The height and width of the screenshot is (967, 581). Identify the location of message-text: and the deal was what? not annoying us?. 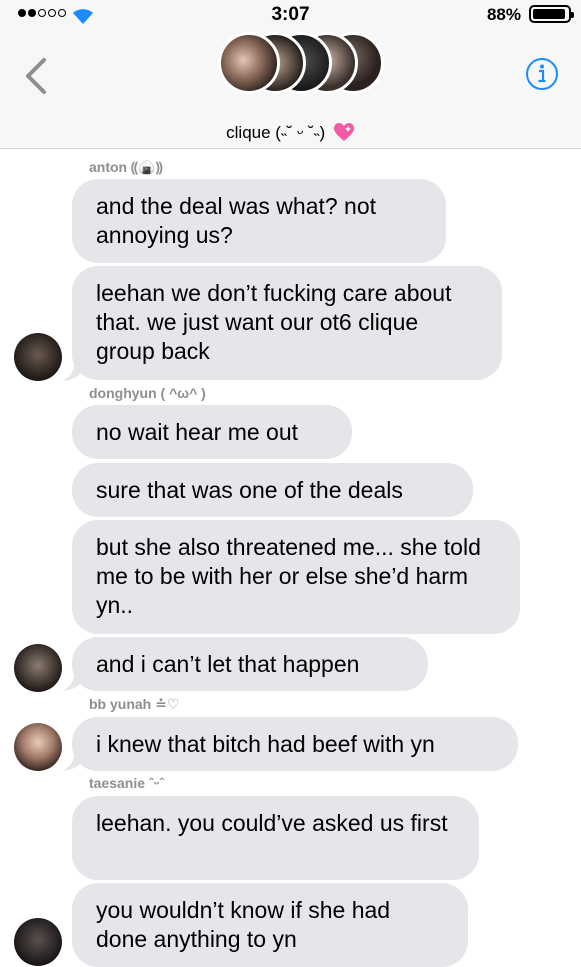
(236, 220).